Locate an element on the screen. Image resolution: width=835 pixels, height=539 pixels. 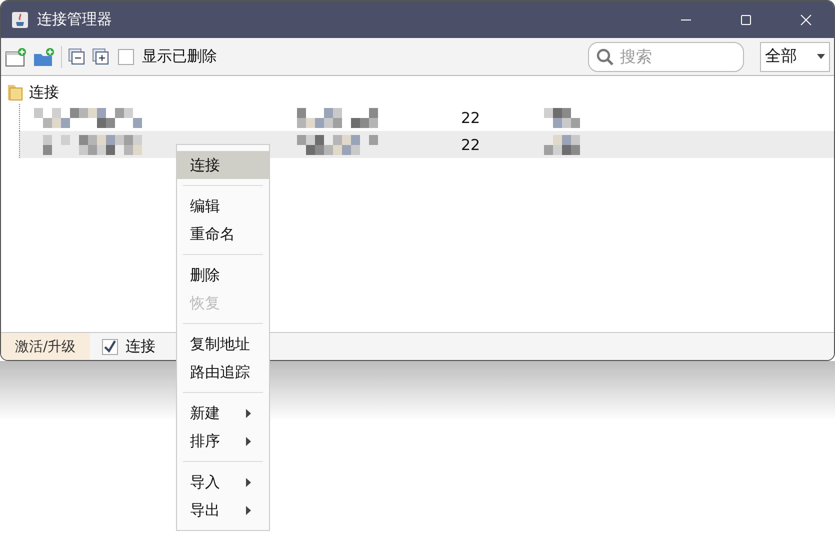
menu-item: 排序 is located at coordinates (223, 441).